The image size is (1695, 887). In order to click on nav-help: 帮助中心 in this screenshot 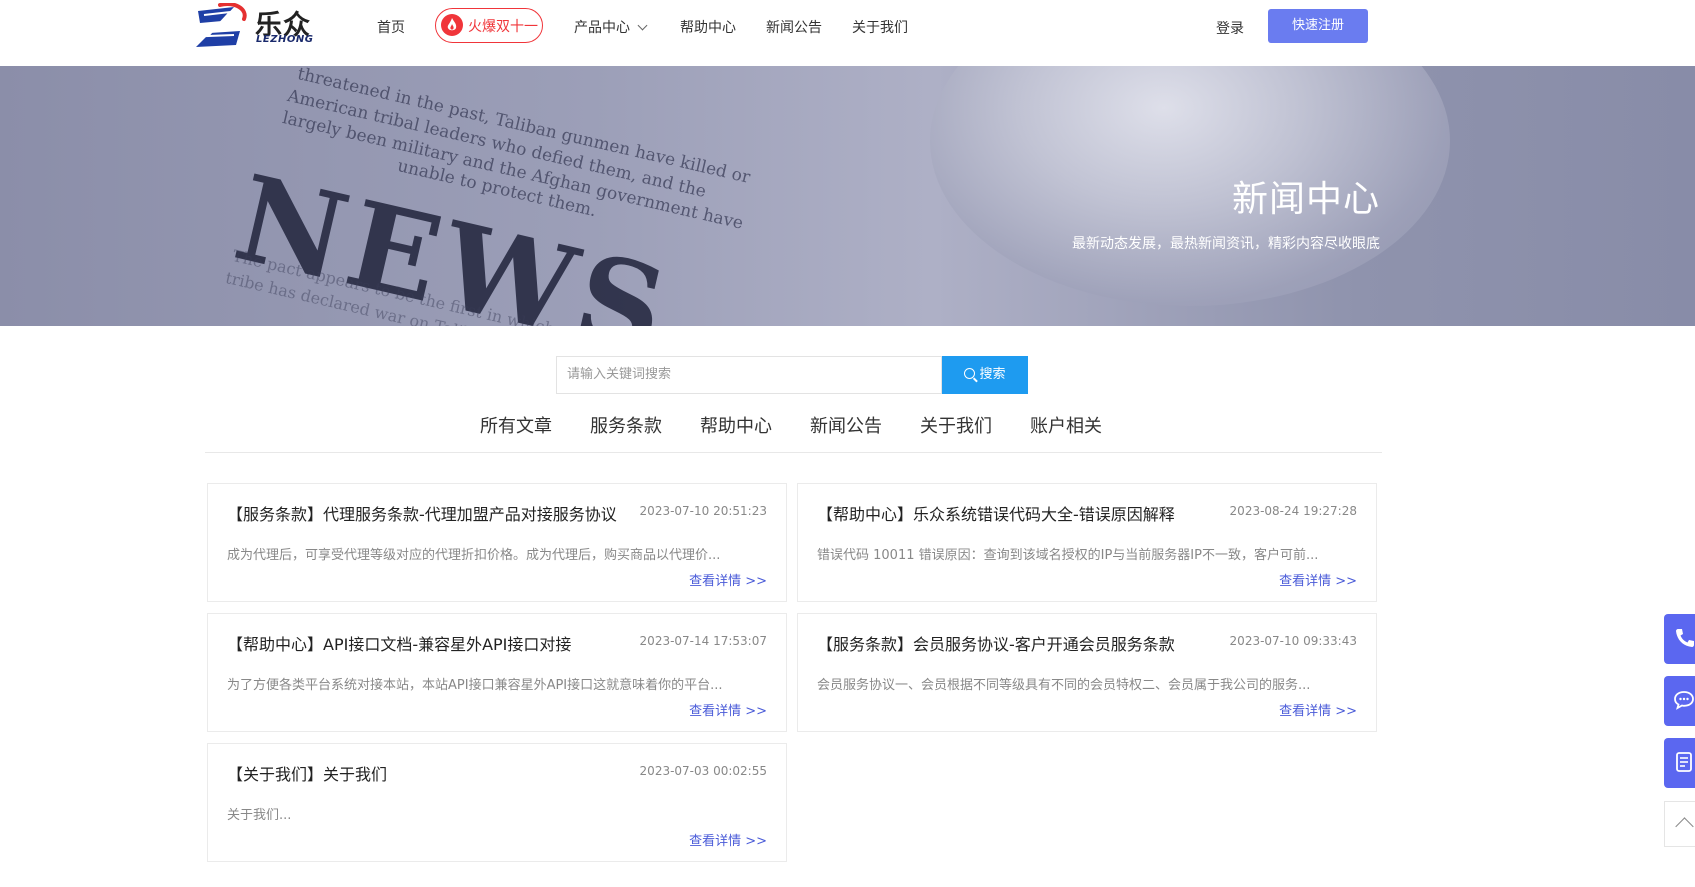, I will do `click(708, 27)`.